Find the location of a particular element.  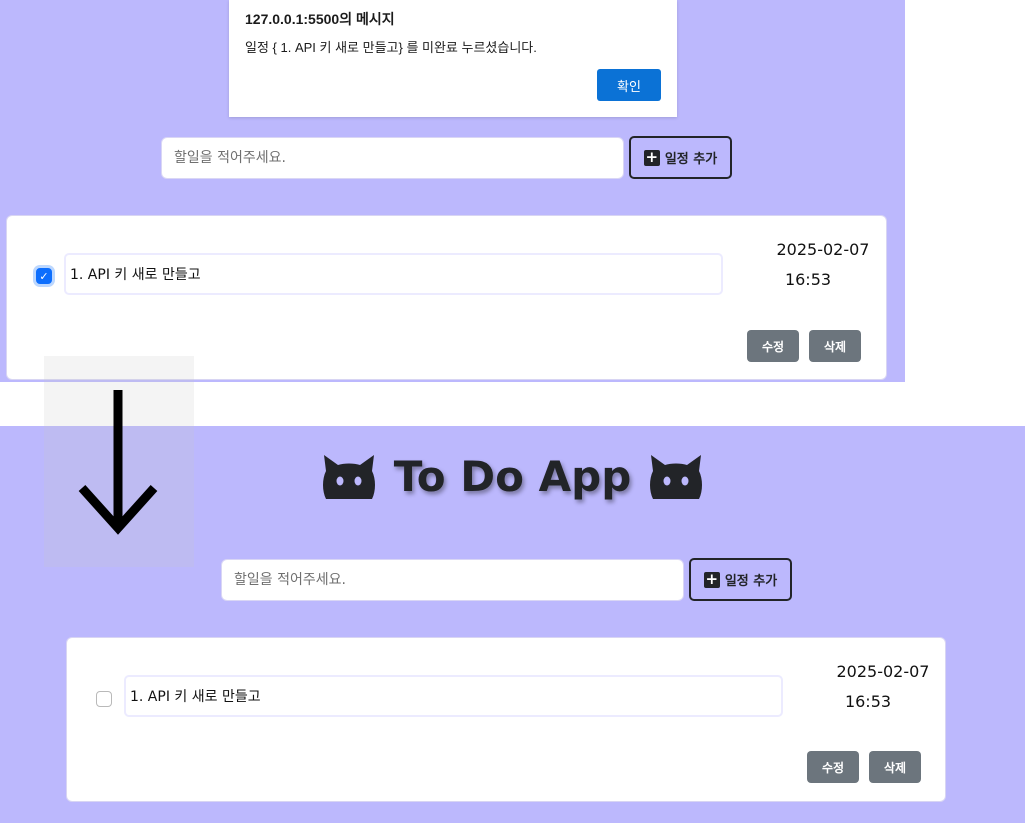

app-title-text: To Do App is located at coordinates (512, 476).